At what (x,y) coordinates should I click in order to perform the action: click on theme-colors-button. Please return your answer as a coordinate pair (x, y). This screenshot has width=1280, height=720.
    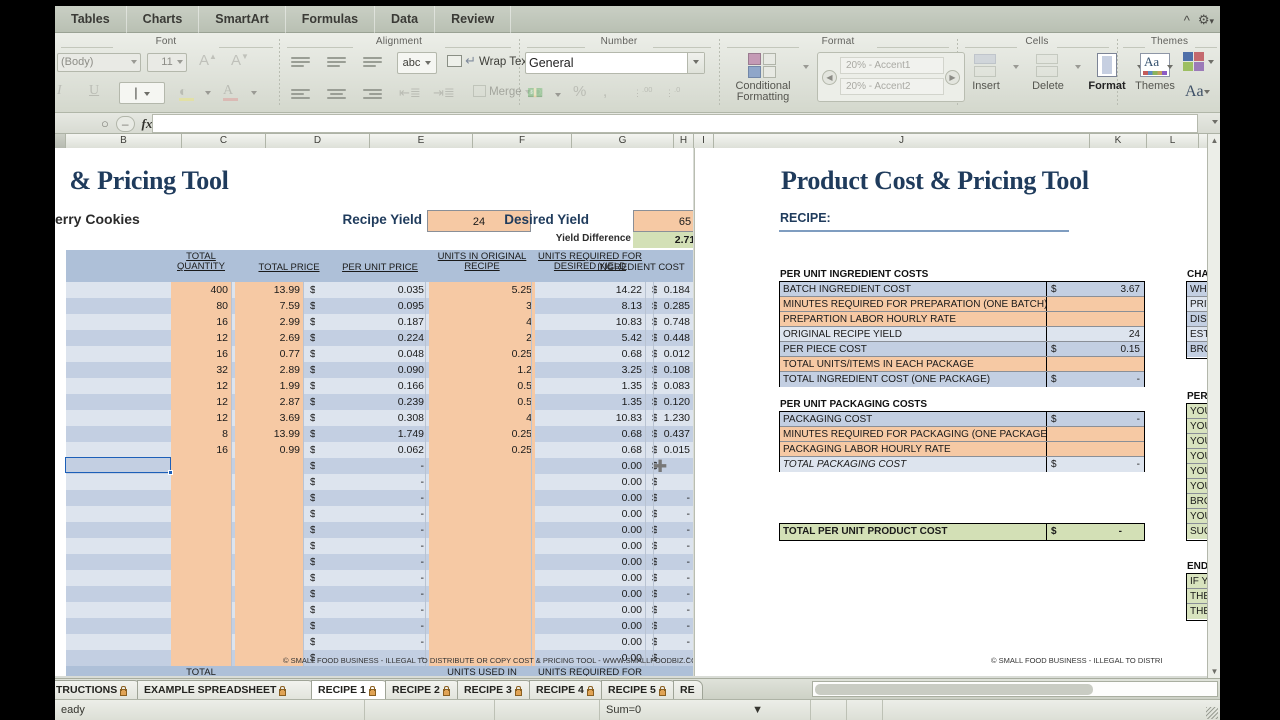
    Looking at the image, I should click on (1199, 64).